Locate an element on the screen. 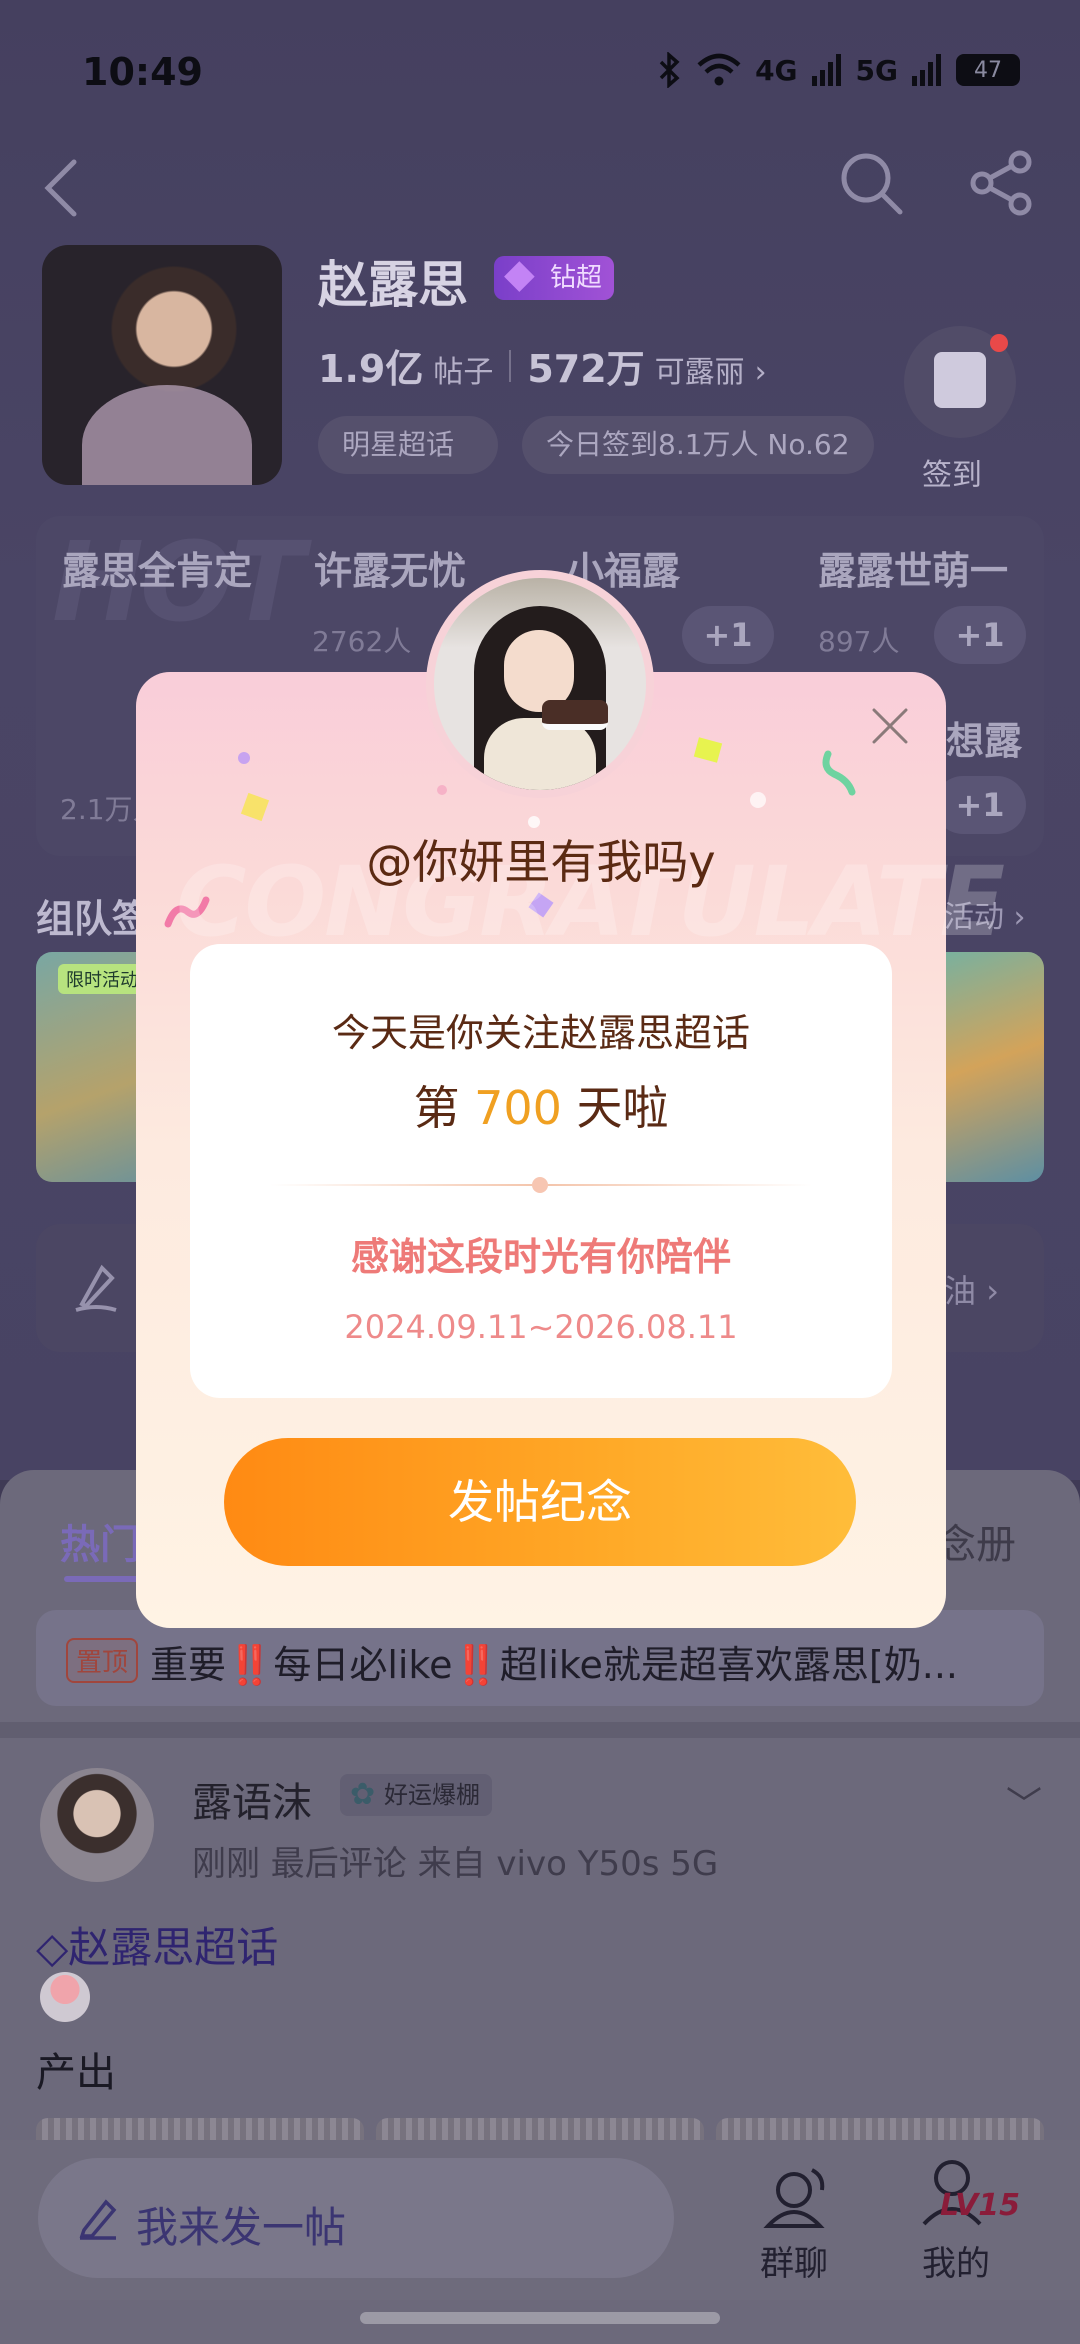 This screenshot has width=1080, height=2344. community-name: 赵露思 is located at coordinates (393, 285).